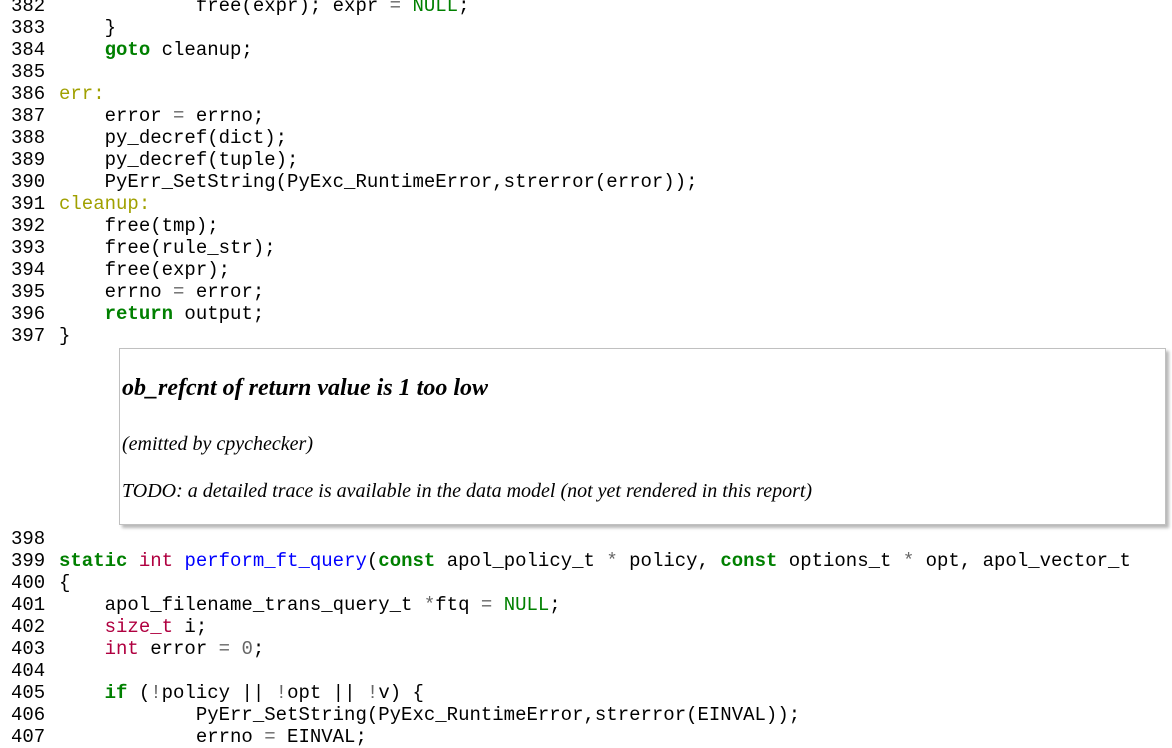 The width and height of the screenshot is (1172, 748). Describe the element at coordinates (28, 737) in the screenshot. I see `line-number: 407` at that location.